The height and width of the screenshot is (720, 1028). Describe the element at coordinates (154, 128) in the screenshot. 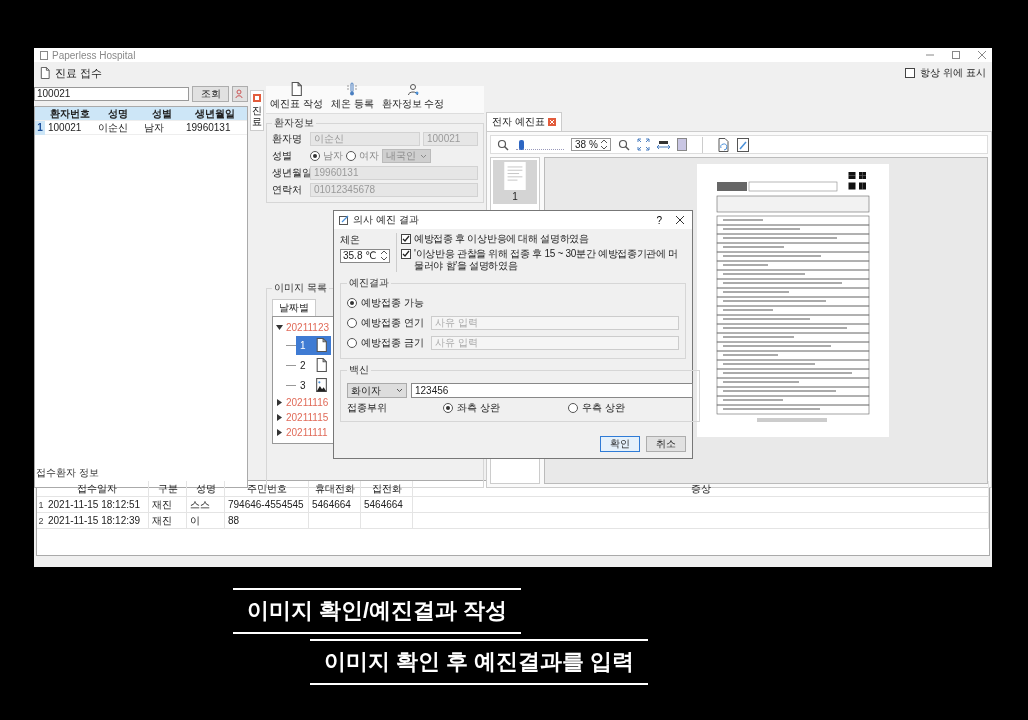

I see `table-cell-text: 남자` at that location.